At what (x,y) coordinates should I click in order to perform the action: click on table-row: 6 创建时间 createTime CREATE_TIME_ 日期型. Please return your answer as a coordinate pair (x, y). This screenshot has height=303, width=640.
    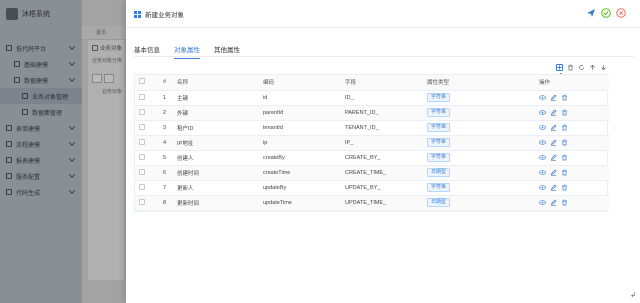
    Looking at the image, I should click on (372, 173).